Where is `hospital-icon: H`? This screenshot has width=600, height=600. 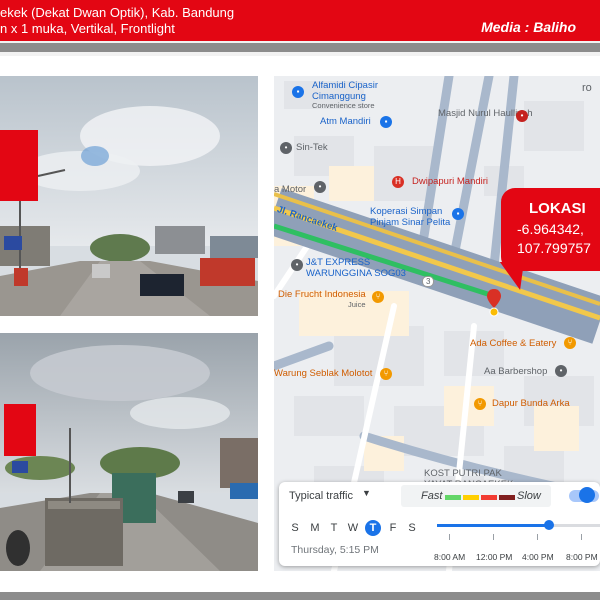 hospital-icon: H is located at coordinates (398, 182).